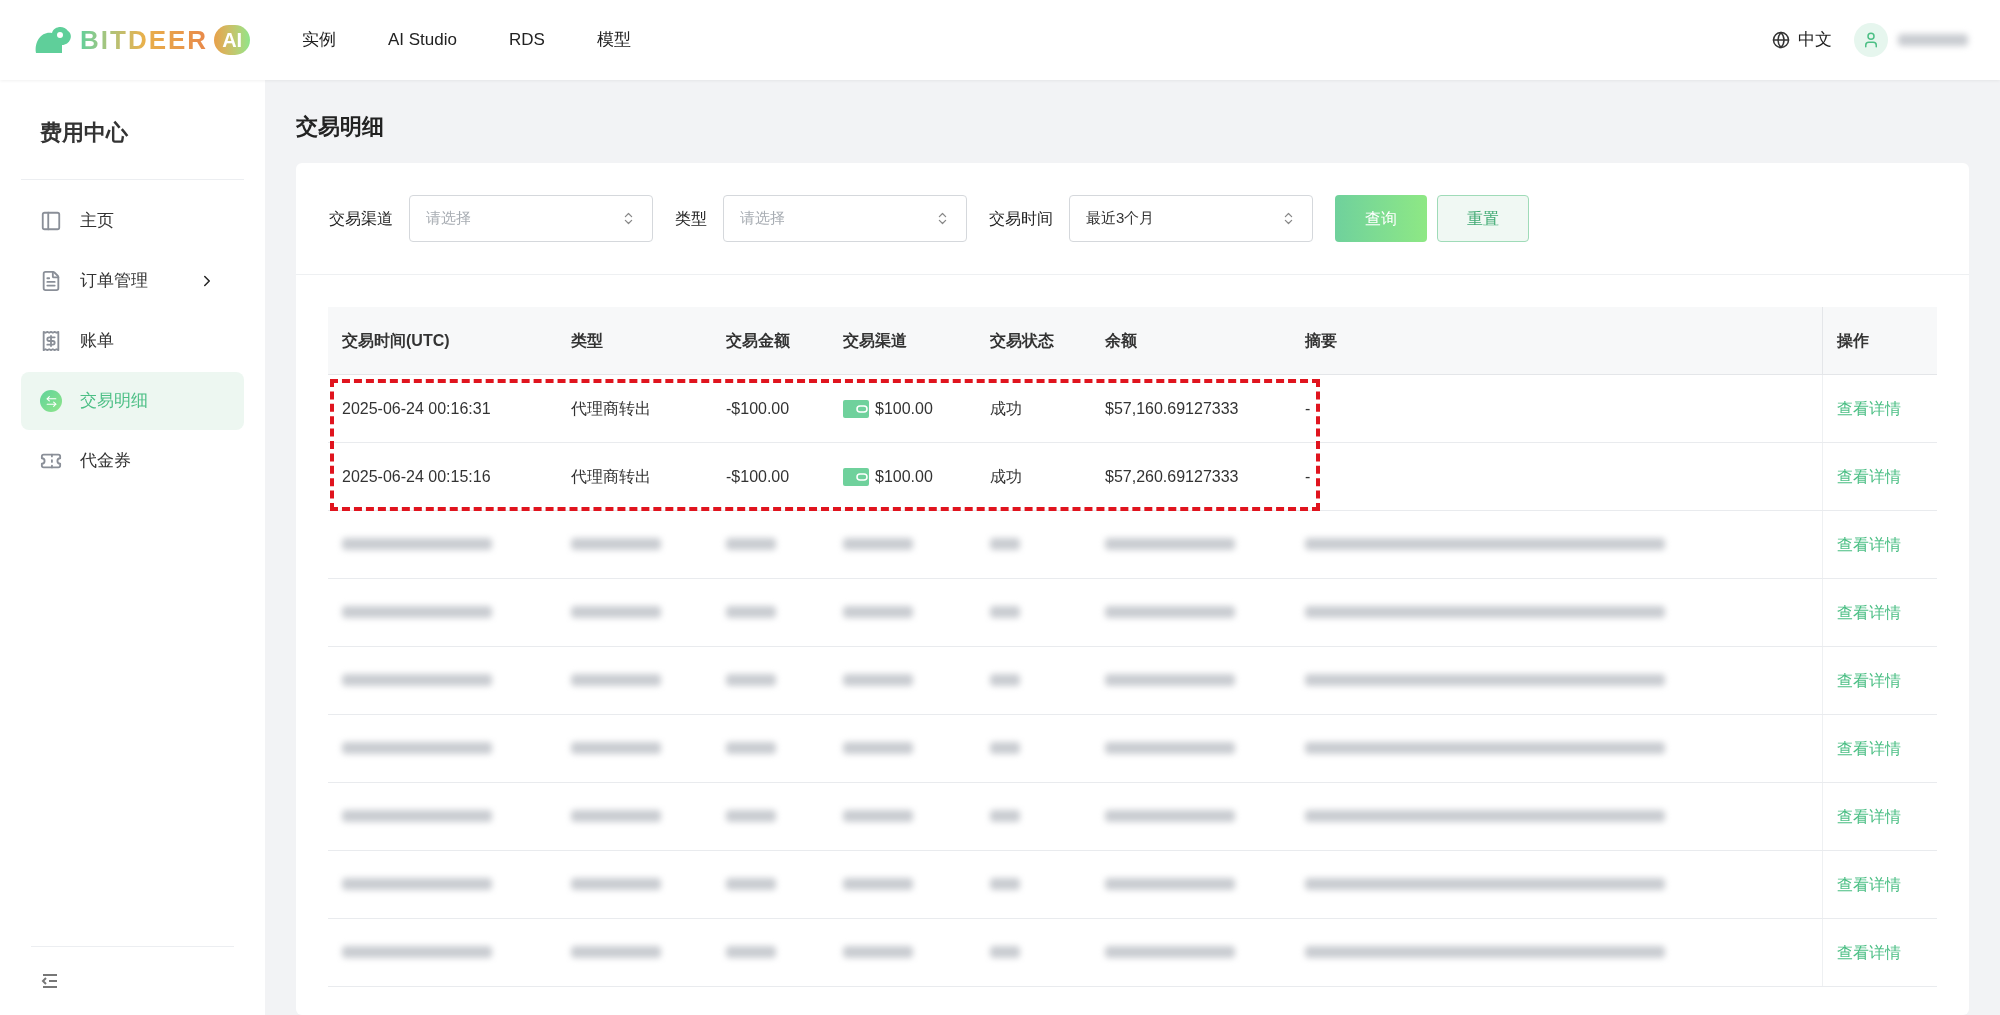 This screenshot has height=1015, width=2000. I want to click on sidebar-item: 账单, so click(132, 341).